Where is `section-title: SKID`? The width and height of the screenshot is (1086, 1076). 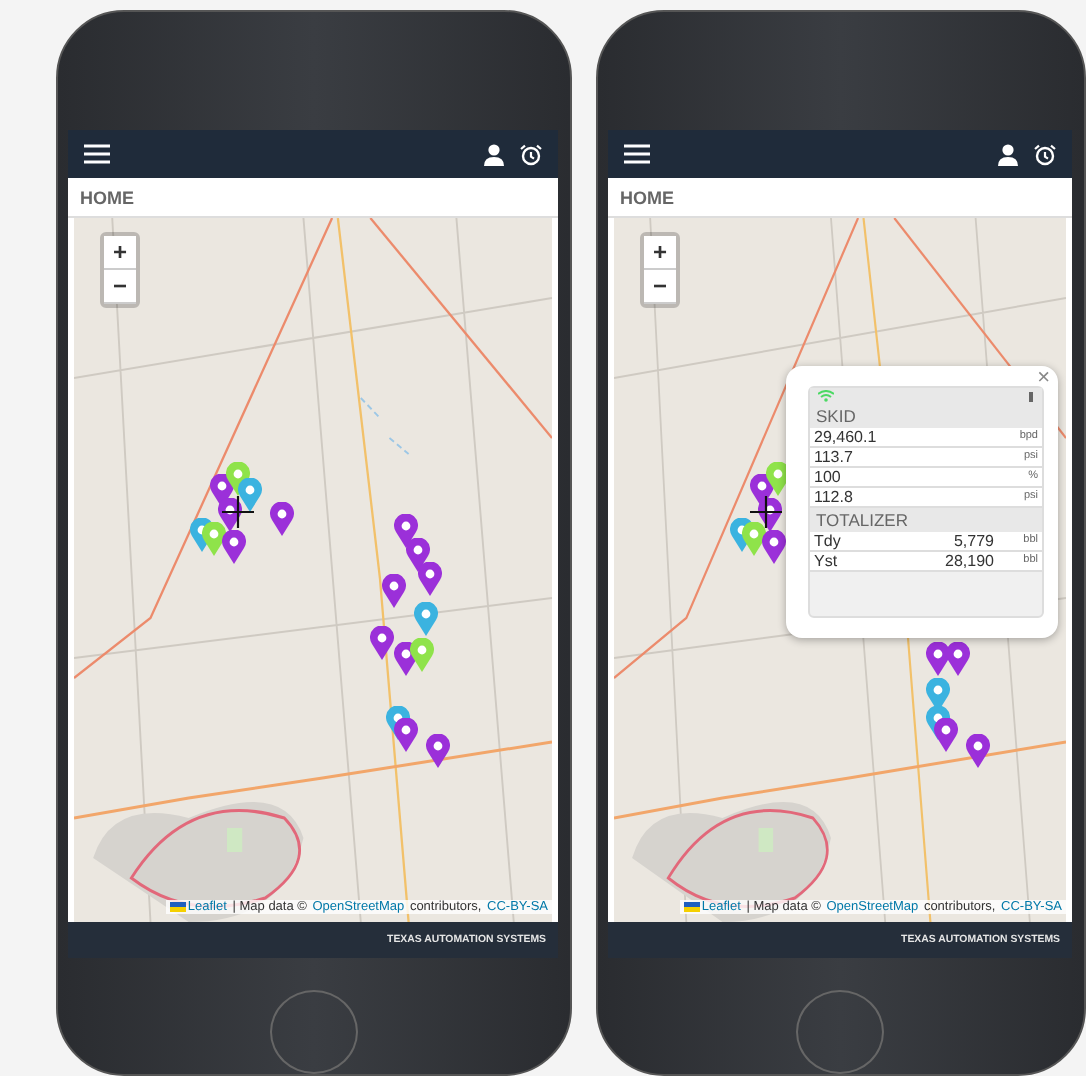 section-title: SKID is located at coordinates (926, 416).